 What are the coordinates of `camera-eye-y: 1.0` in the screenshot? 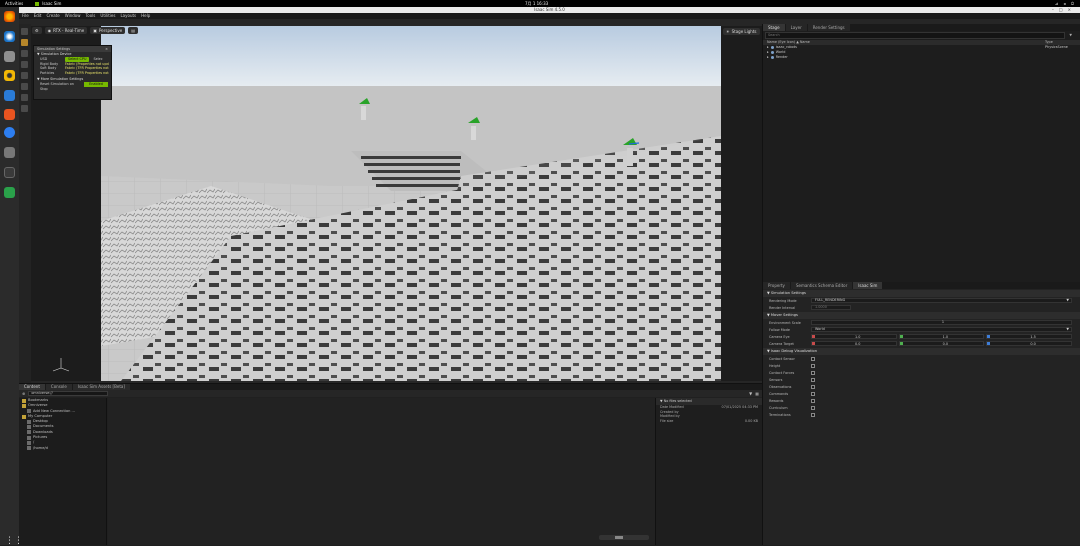 It's located at (941, 336).